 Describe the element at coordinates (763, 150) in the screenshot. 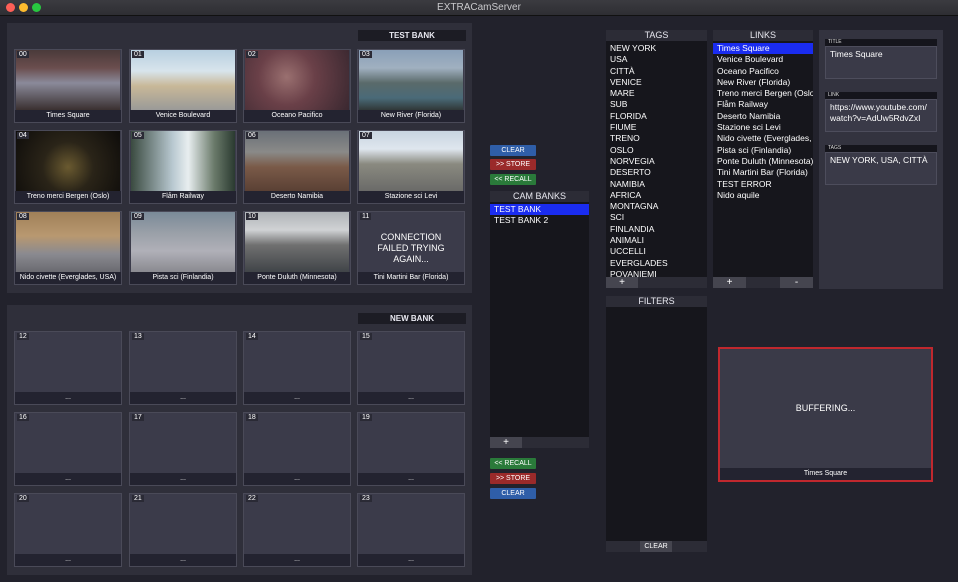

I see `link-item: Pista sci (Finlandia)` at that location.